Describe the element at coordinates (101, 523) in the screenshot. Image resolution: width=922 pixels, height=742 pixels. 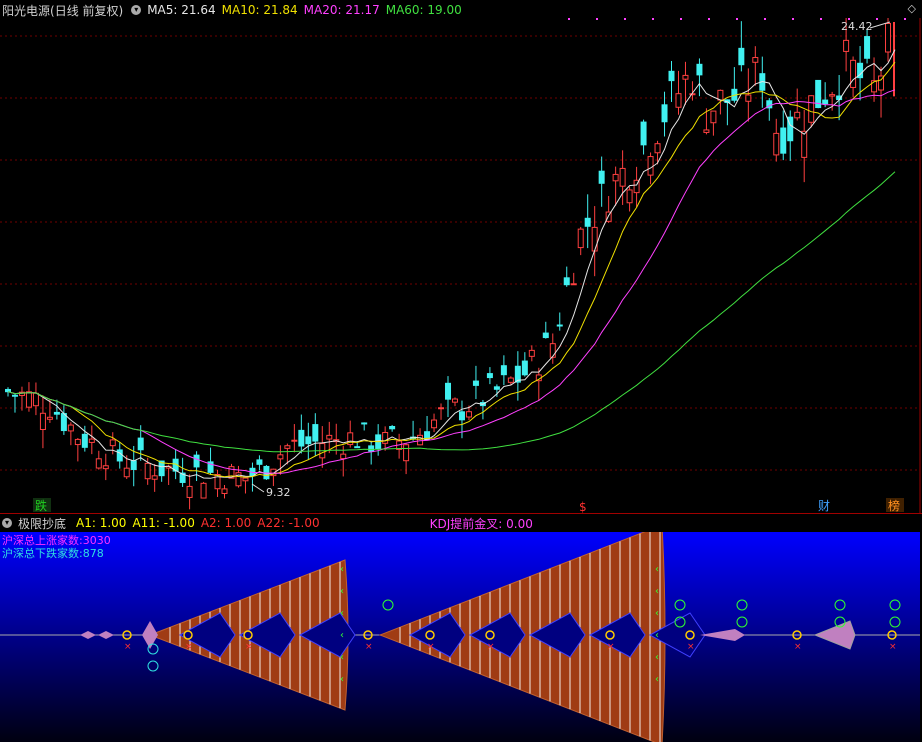
I see `a1-value: A1: 1.00` at that location.